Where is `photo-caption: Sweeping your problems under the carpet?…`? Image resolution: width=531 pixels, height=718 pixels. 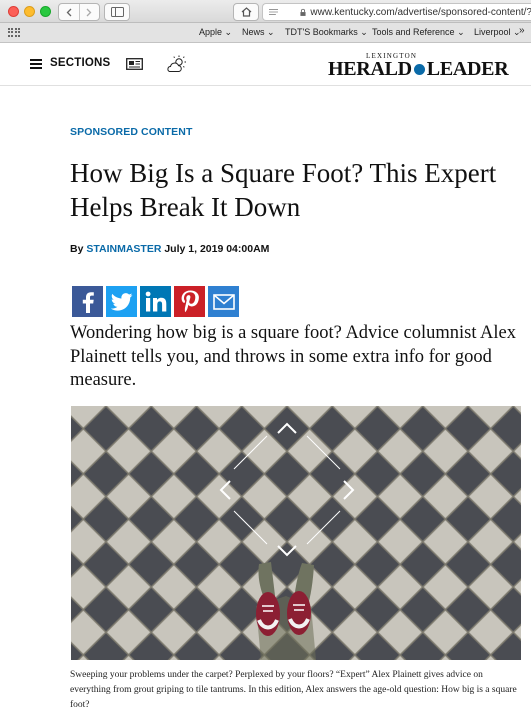 photo-caption: Sweeping your problems under the carpet?… is located at coordinates (293, 690).